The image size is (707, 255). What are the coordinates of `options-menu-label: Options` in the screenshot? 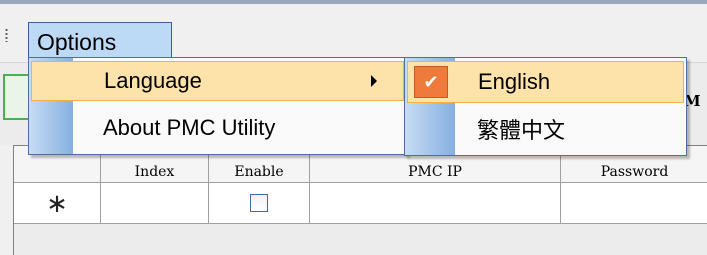 It's located at (77, 42).